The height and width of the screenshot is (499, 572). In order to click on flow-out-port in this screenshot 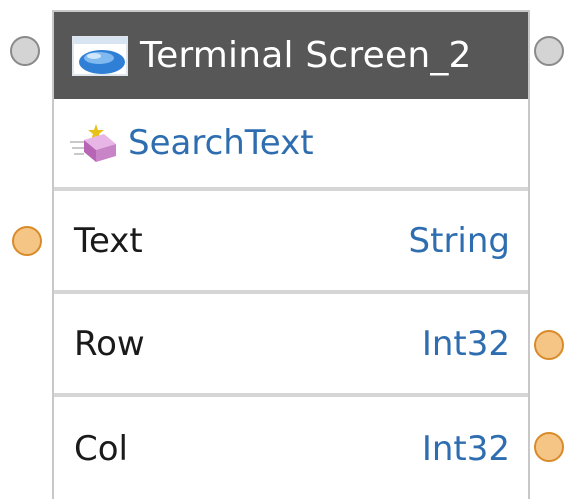, I will do `click(549, 51)`.